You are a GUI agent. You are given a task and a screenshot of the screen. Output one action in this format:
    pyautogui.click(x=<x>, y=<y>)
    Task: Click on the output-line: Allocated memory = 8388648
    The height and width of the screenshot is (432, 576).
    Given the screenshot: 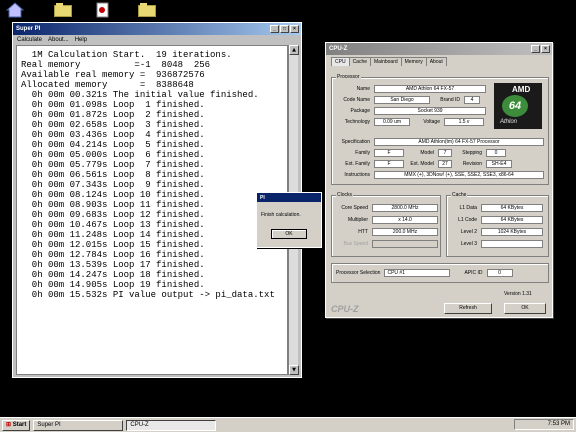 What is the action you would take?
    pyautogui.click(x=107, y=85)
    